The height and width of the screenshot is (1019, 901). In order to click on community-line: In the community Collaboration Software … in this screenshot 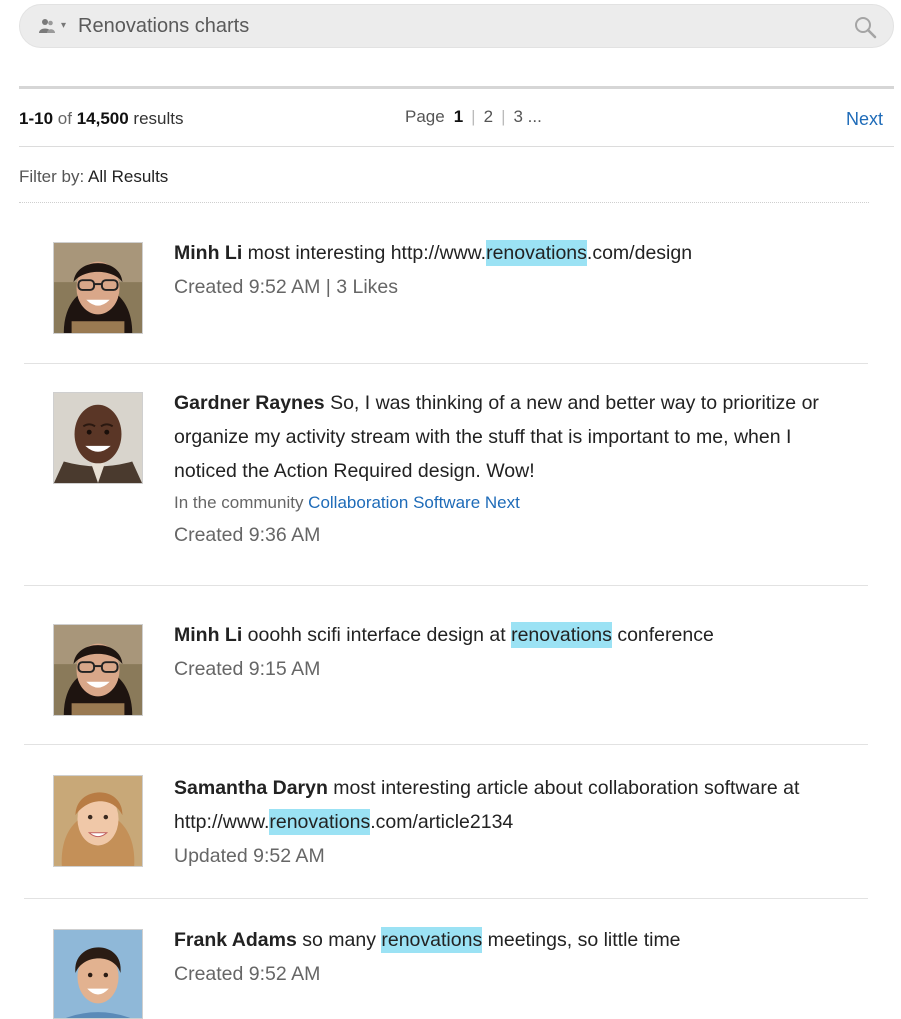, I will do `click(499, 503)`.